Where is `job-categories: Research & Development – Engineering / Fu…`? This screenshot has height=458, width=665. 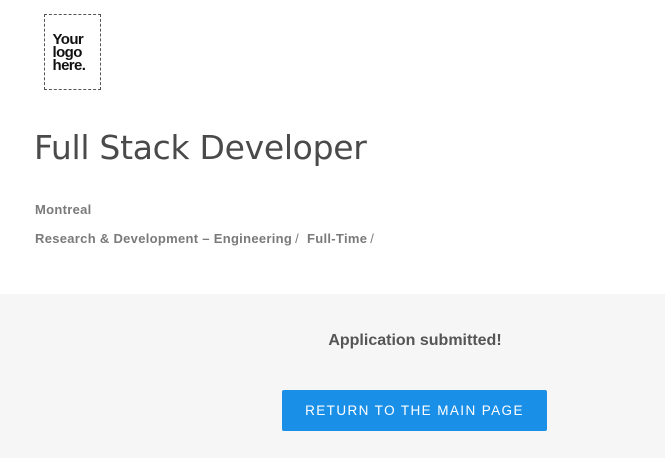
job-categories: Research & Development – Engineering / Fu… is located at coordinates (206, 238).